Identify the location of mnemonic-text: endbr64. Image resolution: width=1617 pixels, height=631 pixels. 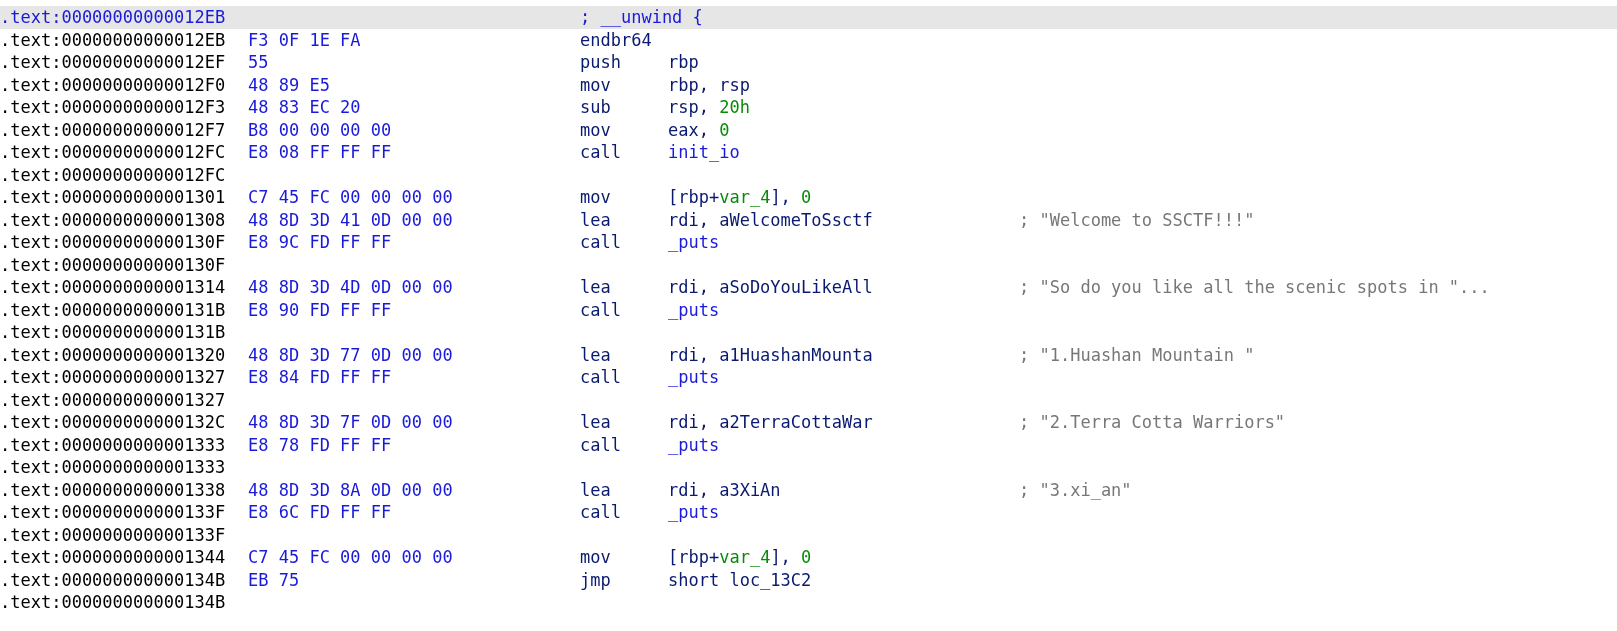
(616, 39).